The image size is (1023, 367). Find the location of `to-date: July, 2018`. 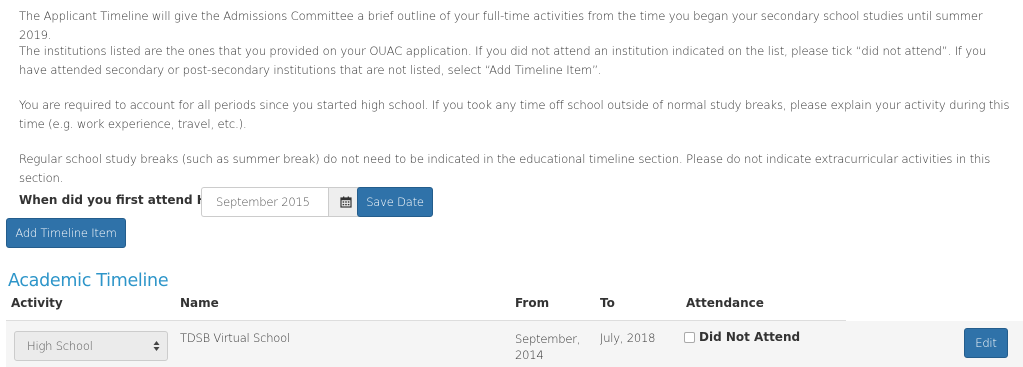

to-date: July, 2018 is located at coordinates (628, 338).